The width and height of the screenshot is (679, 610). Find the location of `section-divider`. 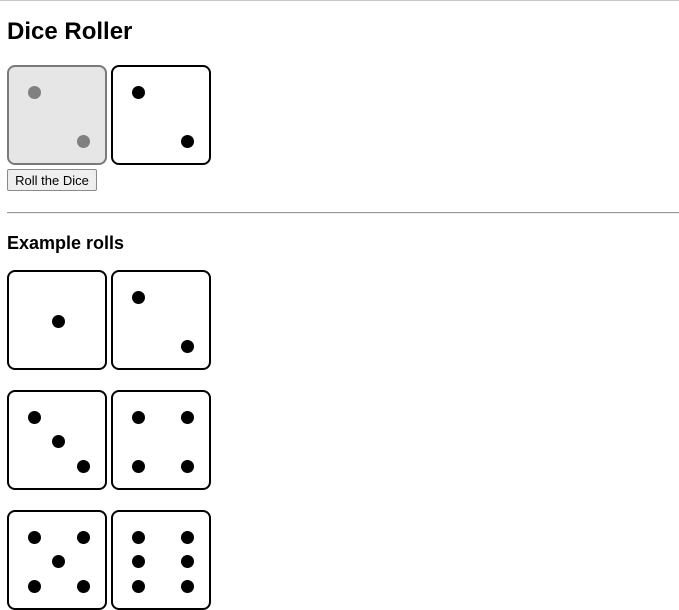

section-divider is located at coordinates (343, 213).